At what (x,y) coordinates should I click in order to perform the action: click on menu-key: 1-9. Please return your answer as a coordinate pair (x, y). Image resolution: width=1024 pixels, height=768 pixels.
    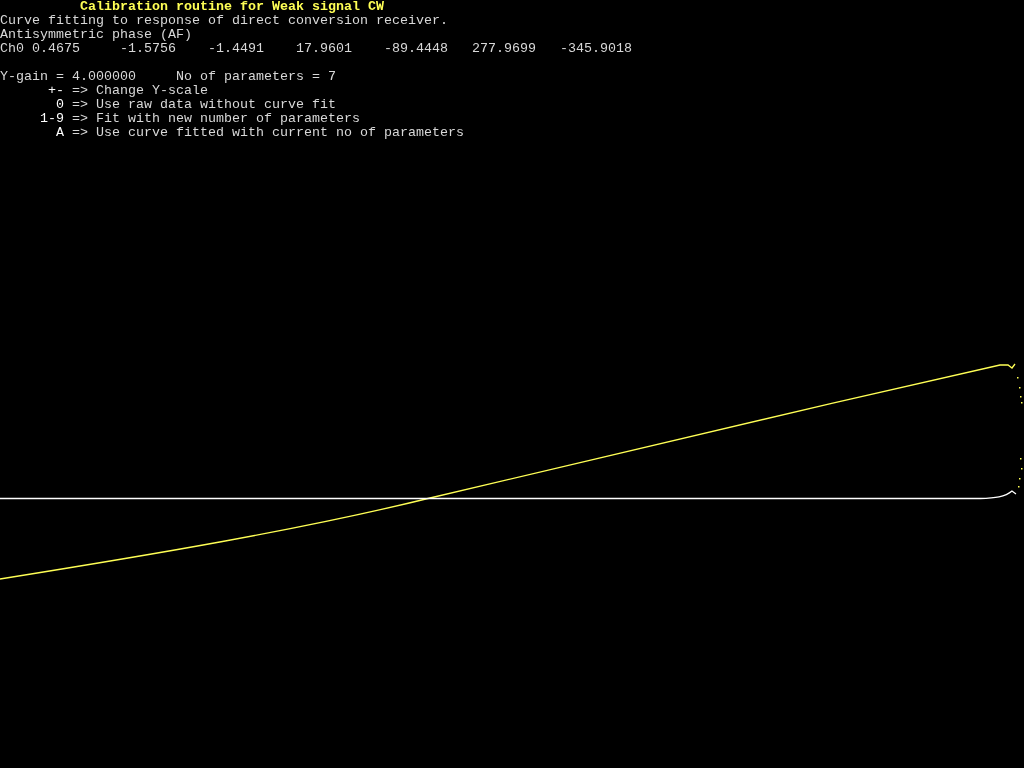
    Looking at the image, I should click on (52, 119).